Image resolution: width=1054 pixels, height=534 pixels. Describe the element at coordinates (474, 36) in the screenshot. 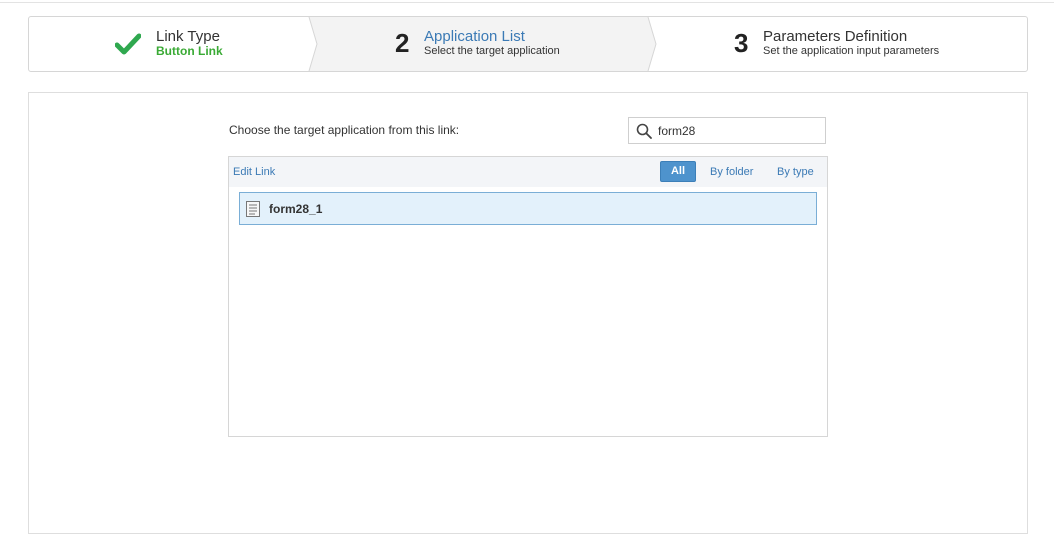

I see `step-title: Application List` at that location.